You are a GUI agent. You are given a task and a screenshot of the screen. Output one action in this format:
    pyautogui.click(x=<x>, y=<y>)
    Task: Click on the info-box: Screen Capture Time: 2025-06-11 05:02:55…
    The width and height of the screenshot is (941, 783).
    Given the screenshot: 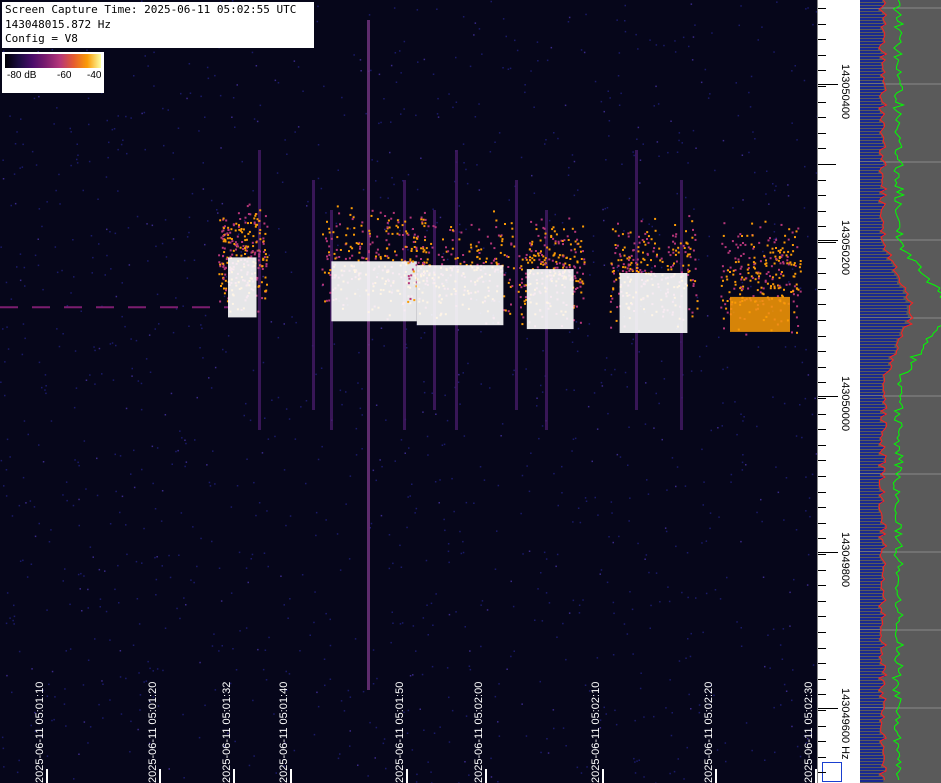 What is the action you would take?
    pyautogui.click(x=158, y=25)
    